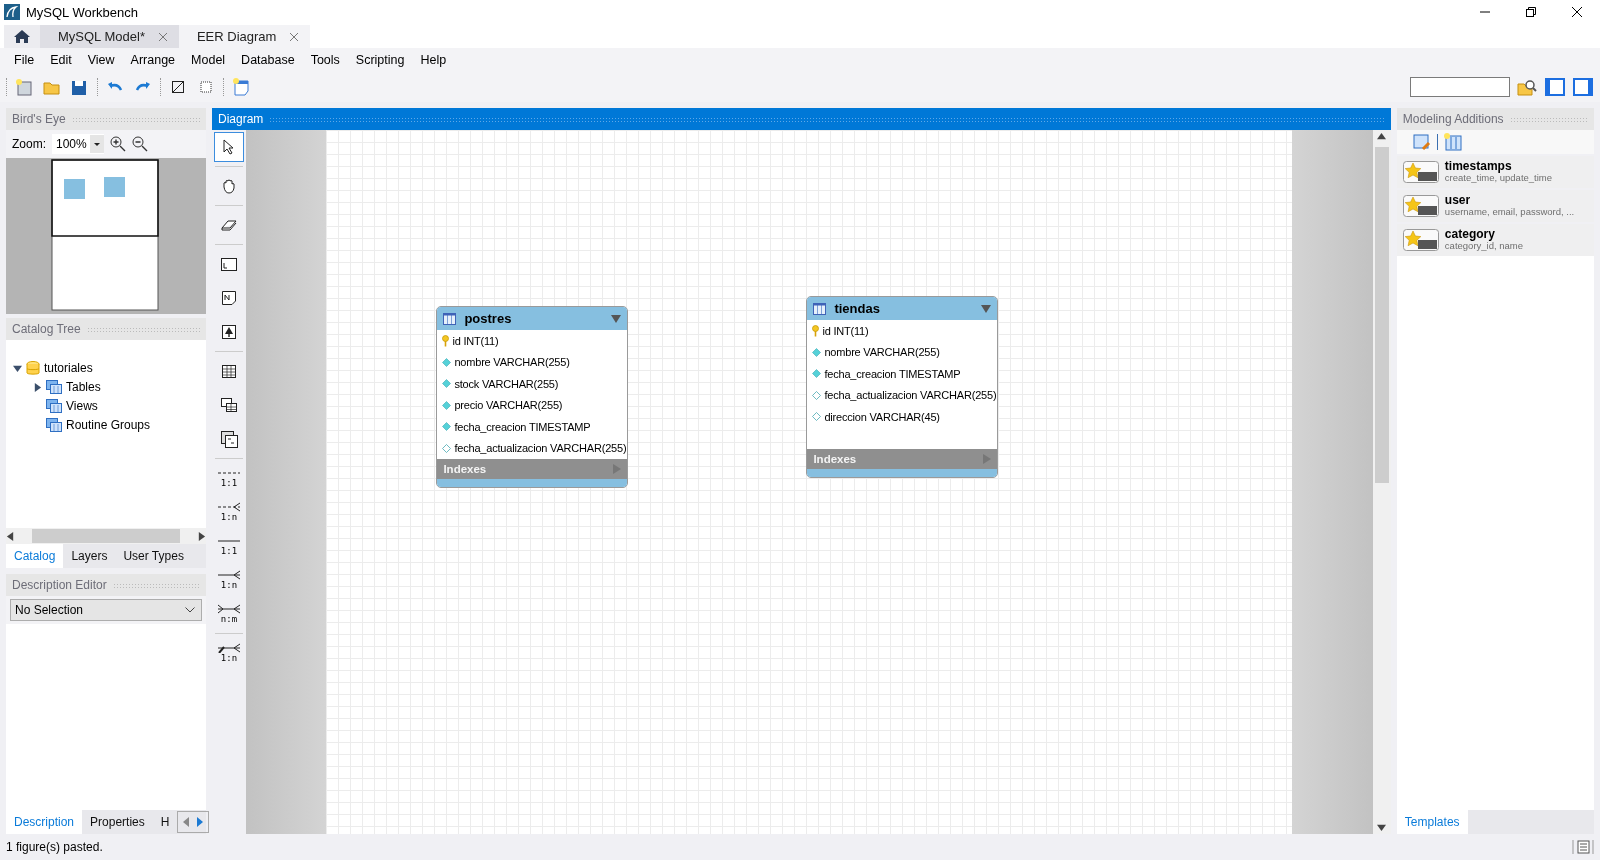  What do you see at coordinates (37, 387) in the screenshot?
I see `collapsed-arrow-icon` at bounding box center [37, 387].